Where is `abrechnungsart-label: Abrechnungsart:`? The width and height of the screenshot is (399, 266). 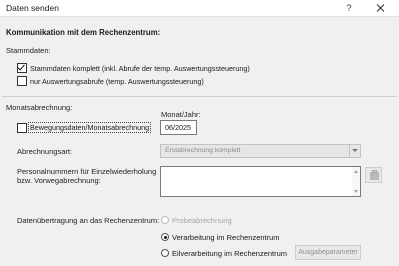 abrechnungsart-label: Abrechnungsart: is located at coordinates (45, 151).